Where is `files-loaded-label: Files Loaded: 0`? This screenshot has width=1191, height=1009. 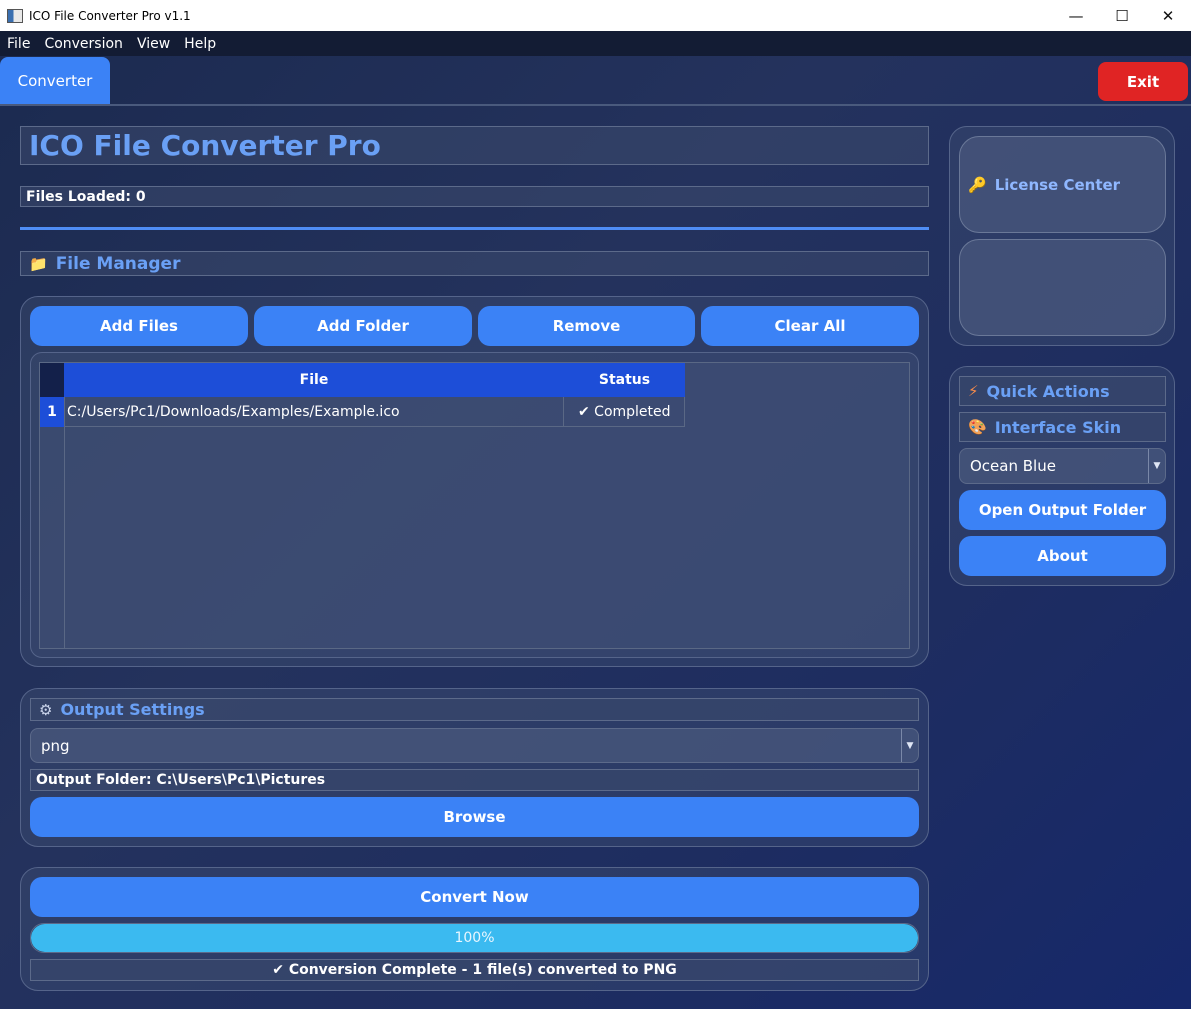
files-loaded-label: Files Loaded: 0 is located at coordinates (474, 196).